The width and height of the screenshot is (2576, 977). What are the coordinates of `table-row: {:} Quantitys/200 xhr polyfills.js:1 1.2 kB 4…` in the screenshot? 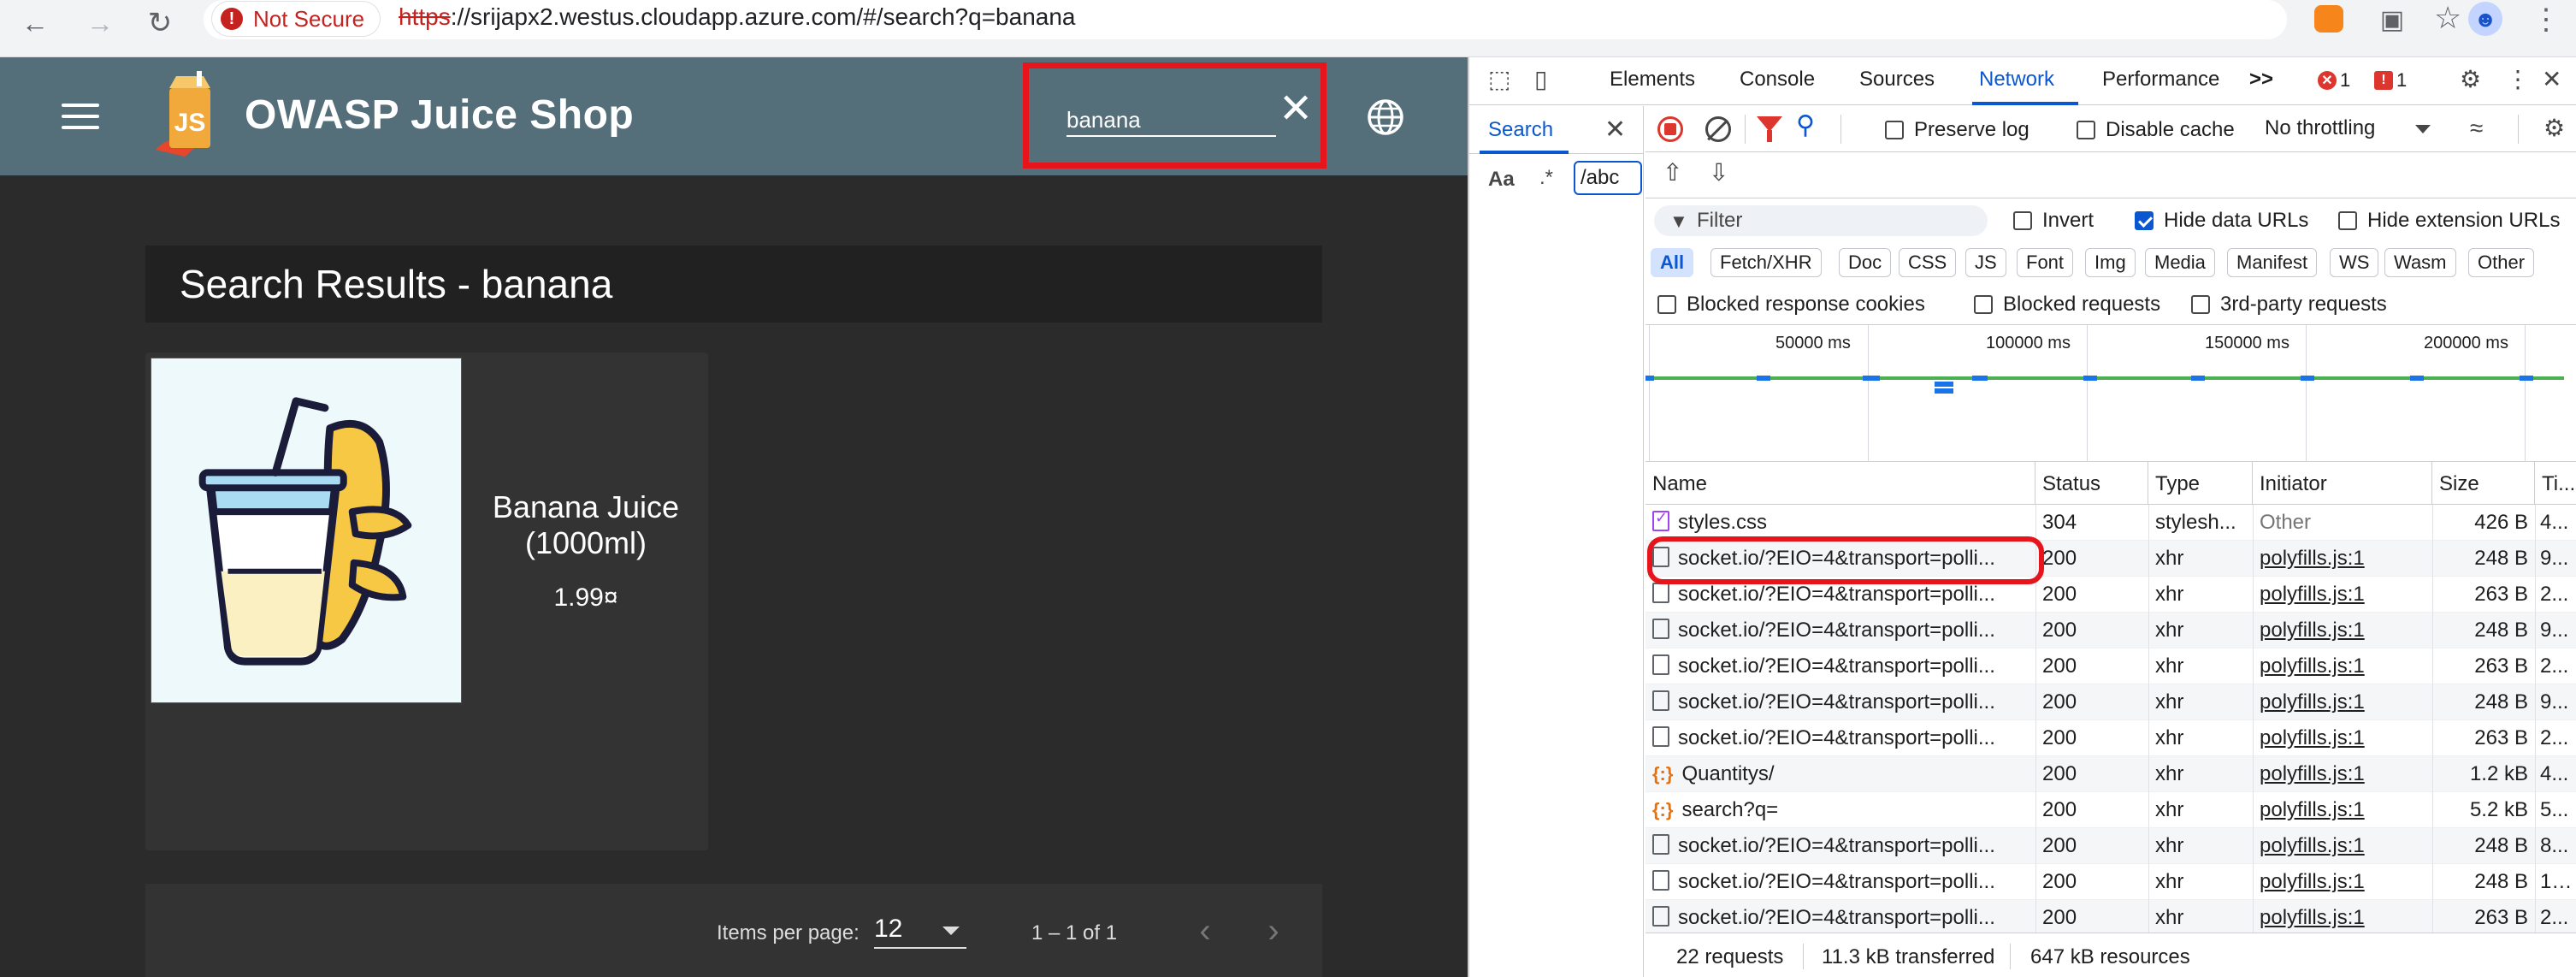 It's located at (2110, 774).